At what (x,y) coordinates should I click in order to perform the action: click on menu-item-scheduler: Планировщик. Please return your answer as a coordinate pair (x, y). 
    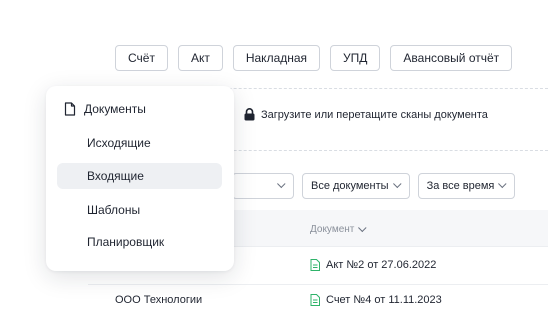
    Looking at the image, I should click on (139, 242).